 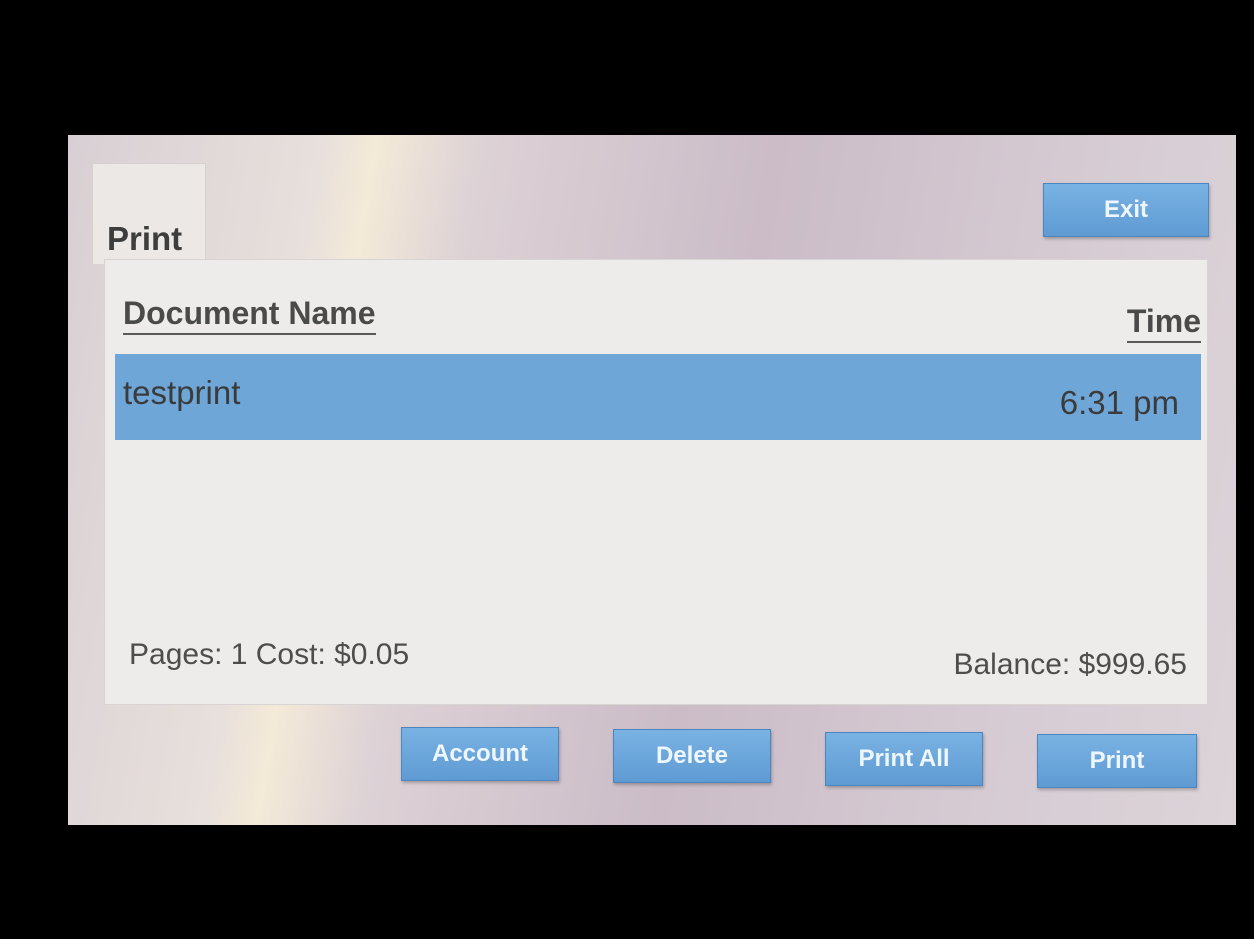 I want to click on document-time-cell: 6:31 pm, so click(x=1119, y=402).